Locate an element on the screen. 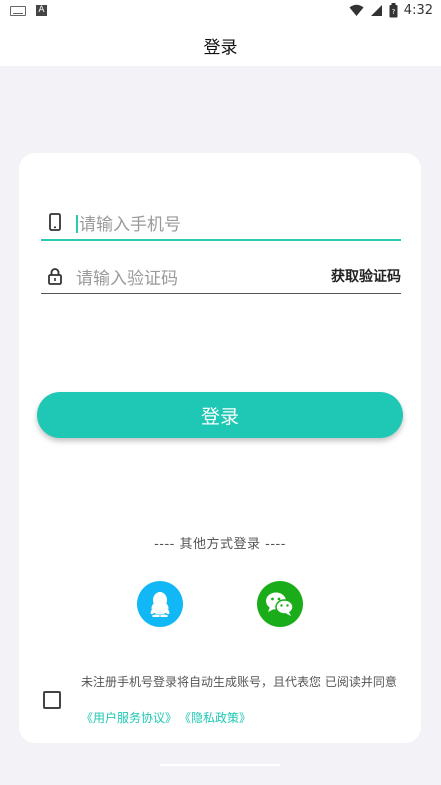  text-caret is located at coordinates (77, 223).